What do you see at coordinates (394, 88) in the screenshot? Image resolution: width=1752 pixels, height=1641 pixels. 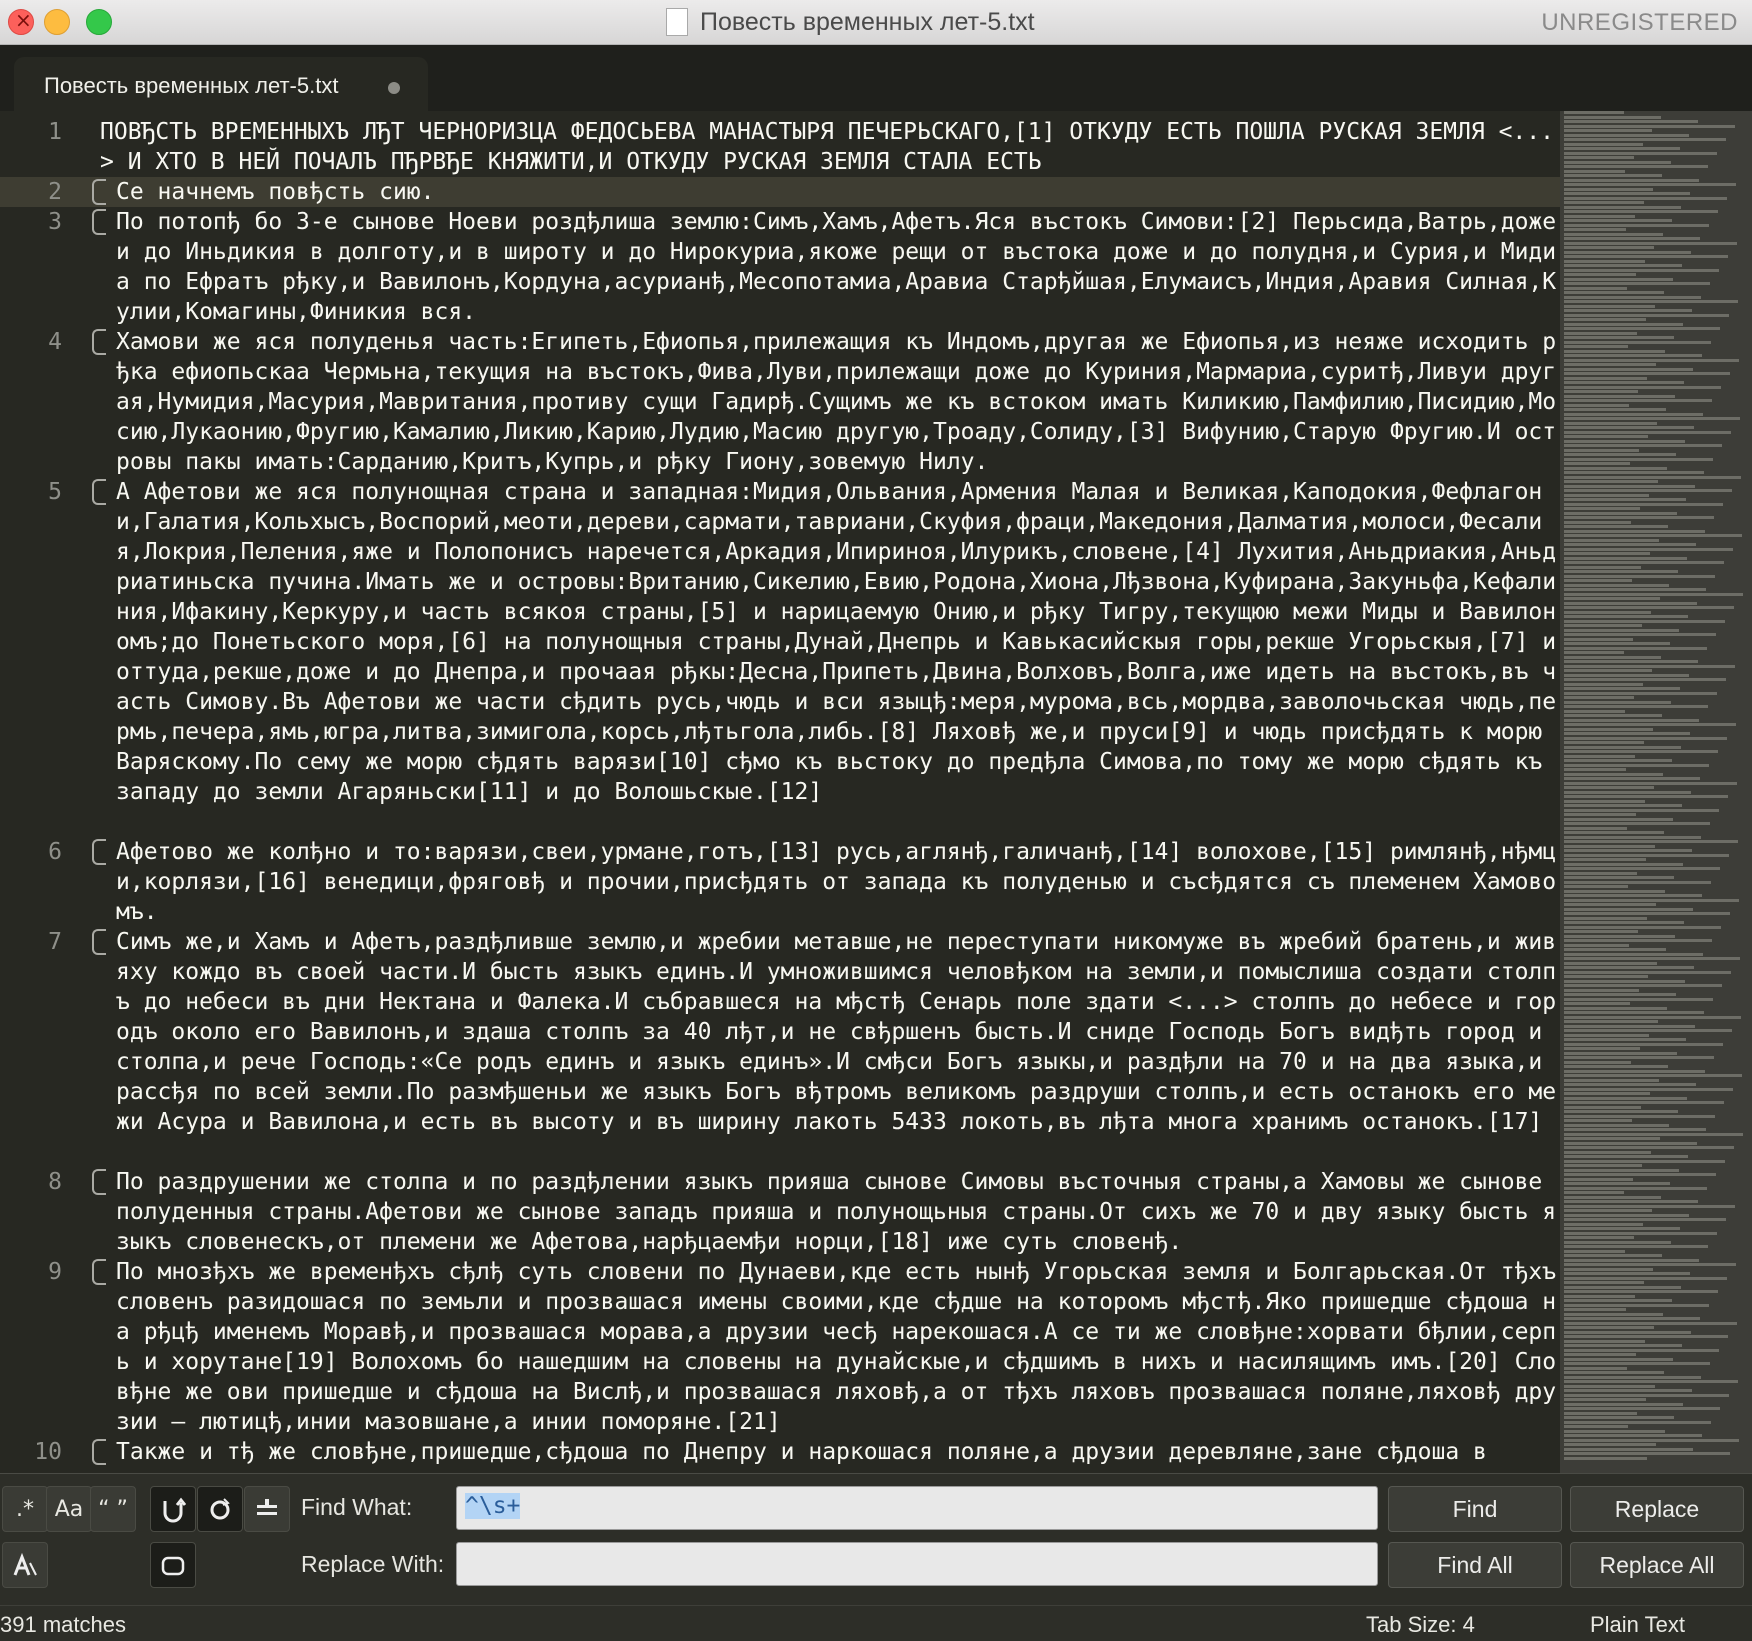 I see `unsaved-dot-icon` at bounding box center [394, 88].